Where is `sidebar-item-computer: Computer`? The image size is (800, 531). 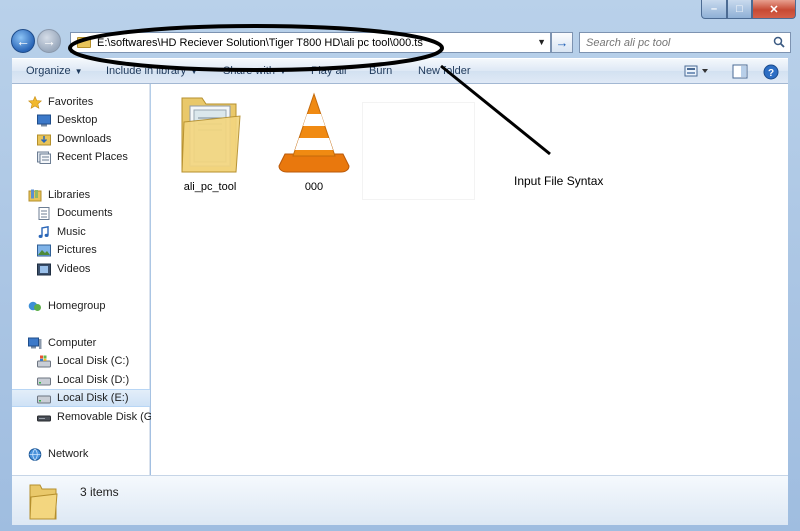
sidebar-item-computer: Computer is located at coordinates (97, 343).